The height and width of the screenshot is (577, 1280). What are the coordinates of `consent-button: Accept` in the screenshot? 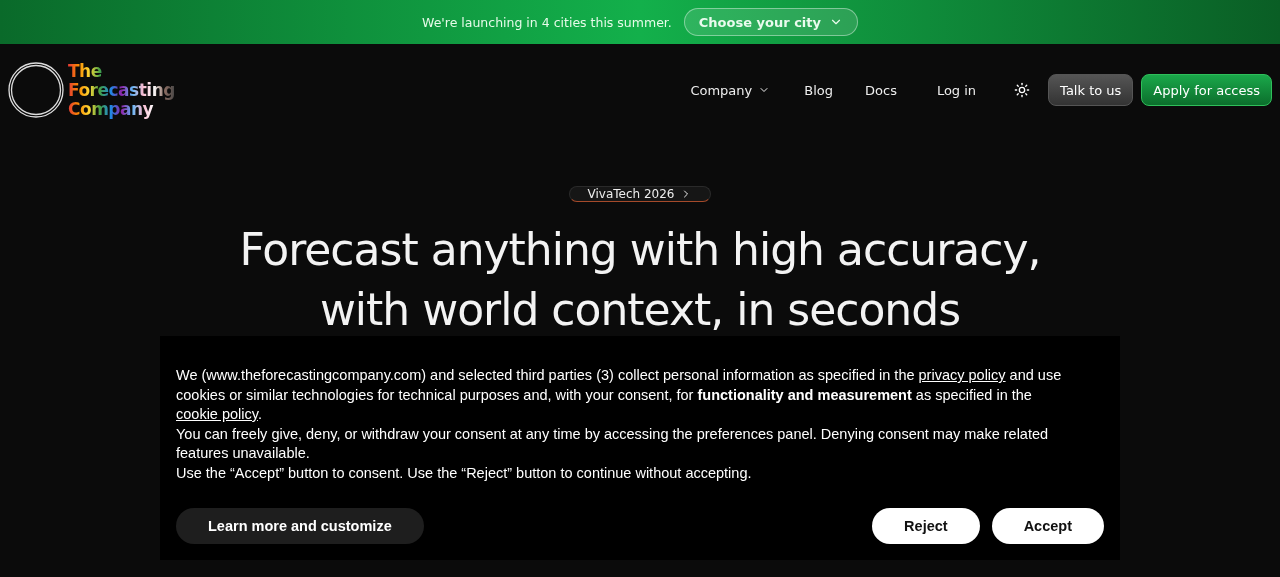 It's located at (1047, 526).